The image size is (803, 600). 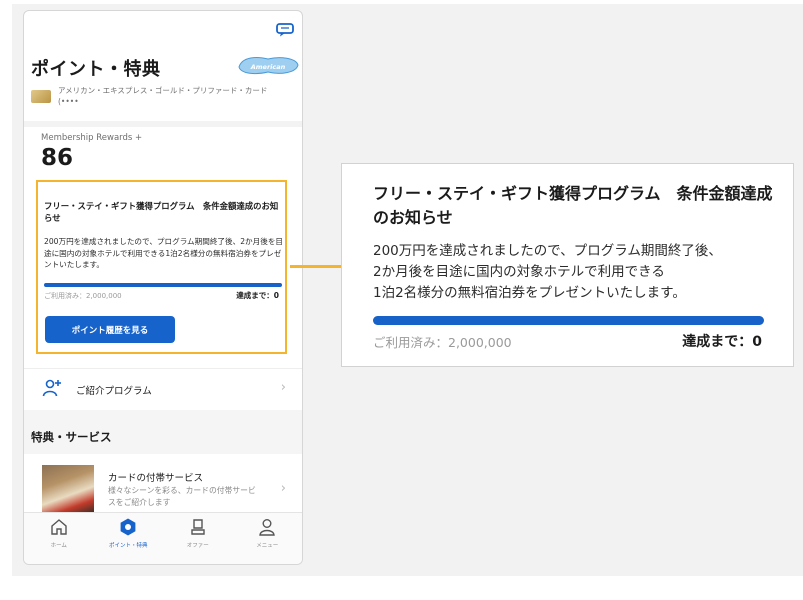 I want to click on amex-logo: American, so click(x=268, y=66).